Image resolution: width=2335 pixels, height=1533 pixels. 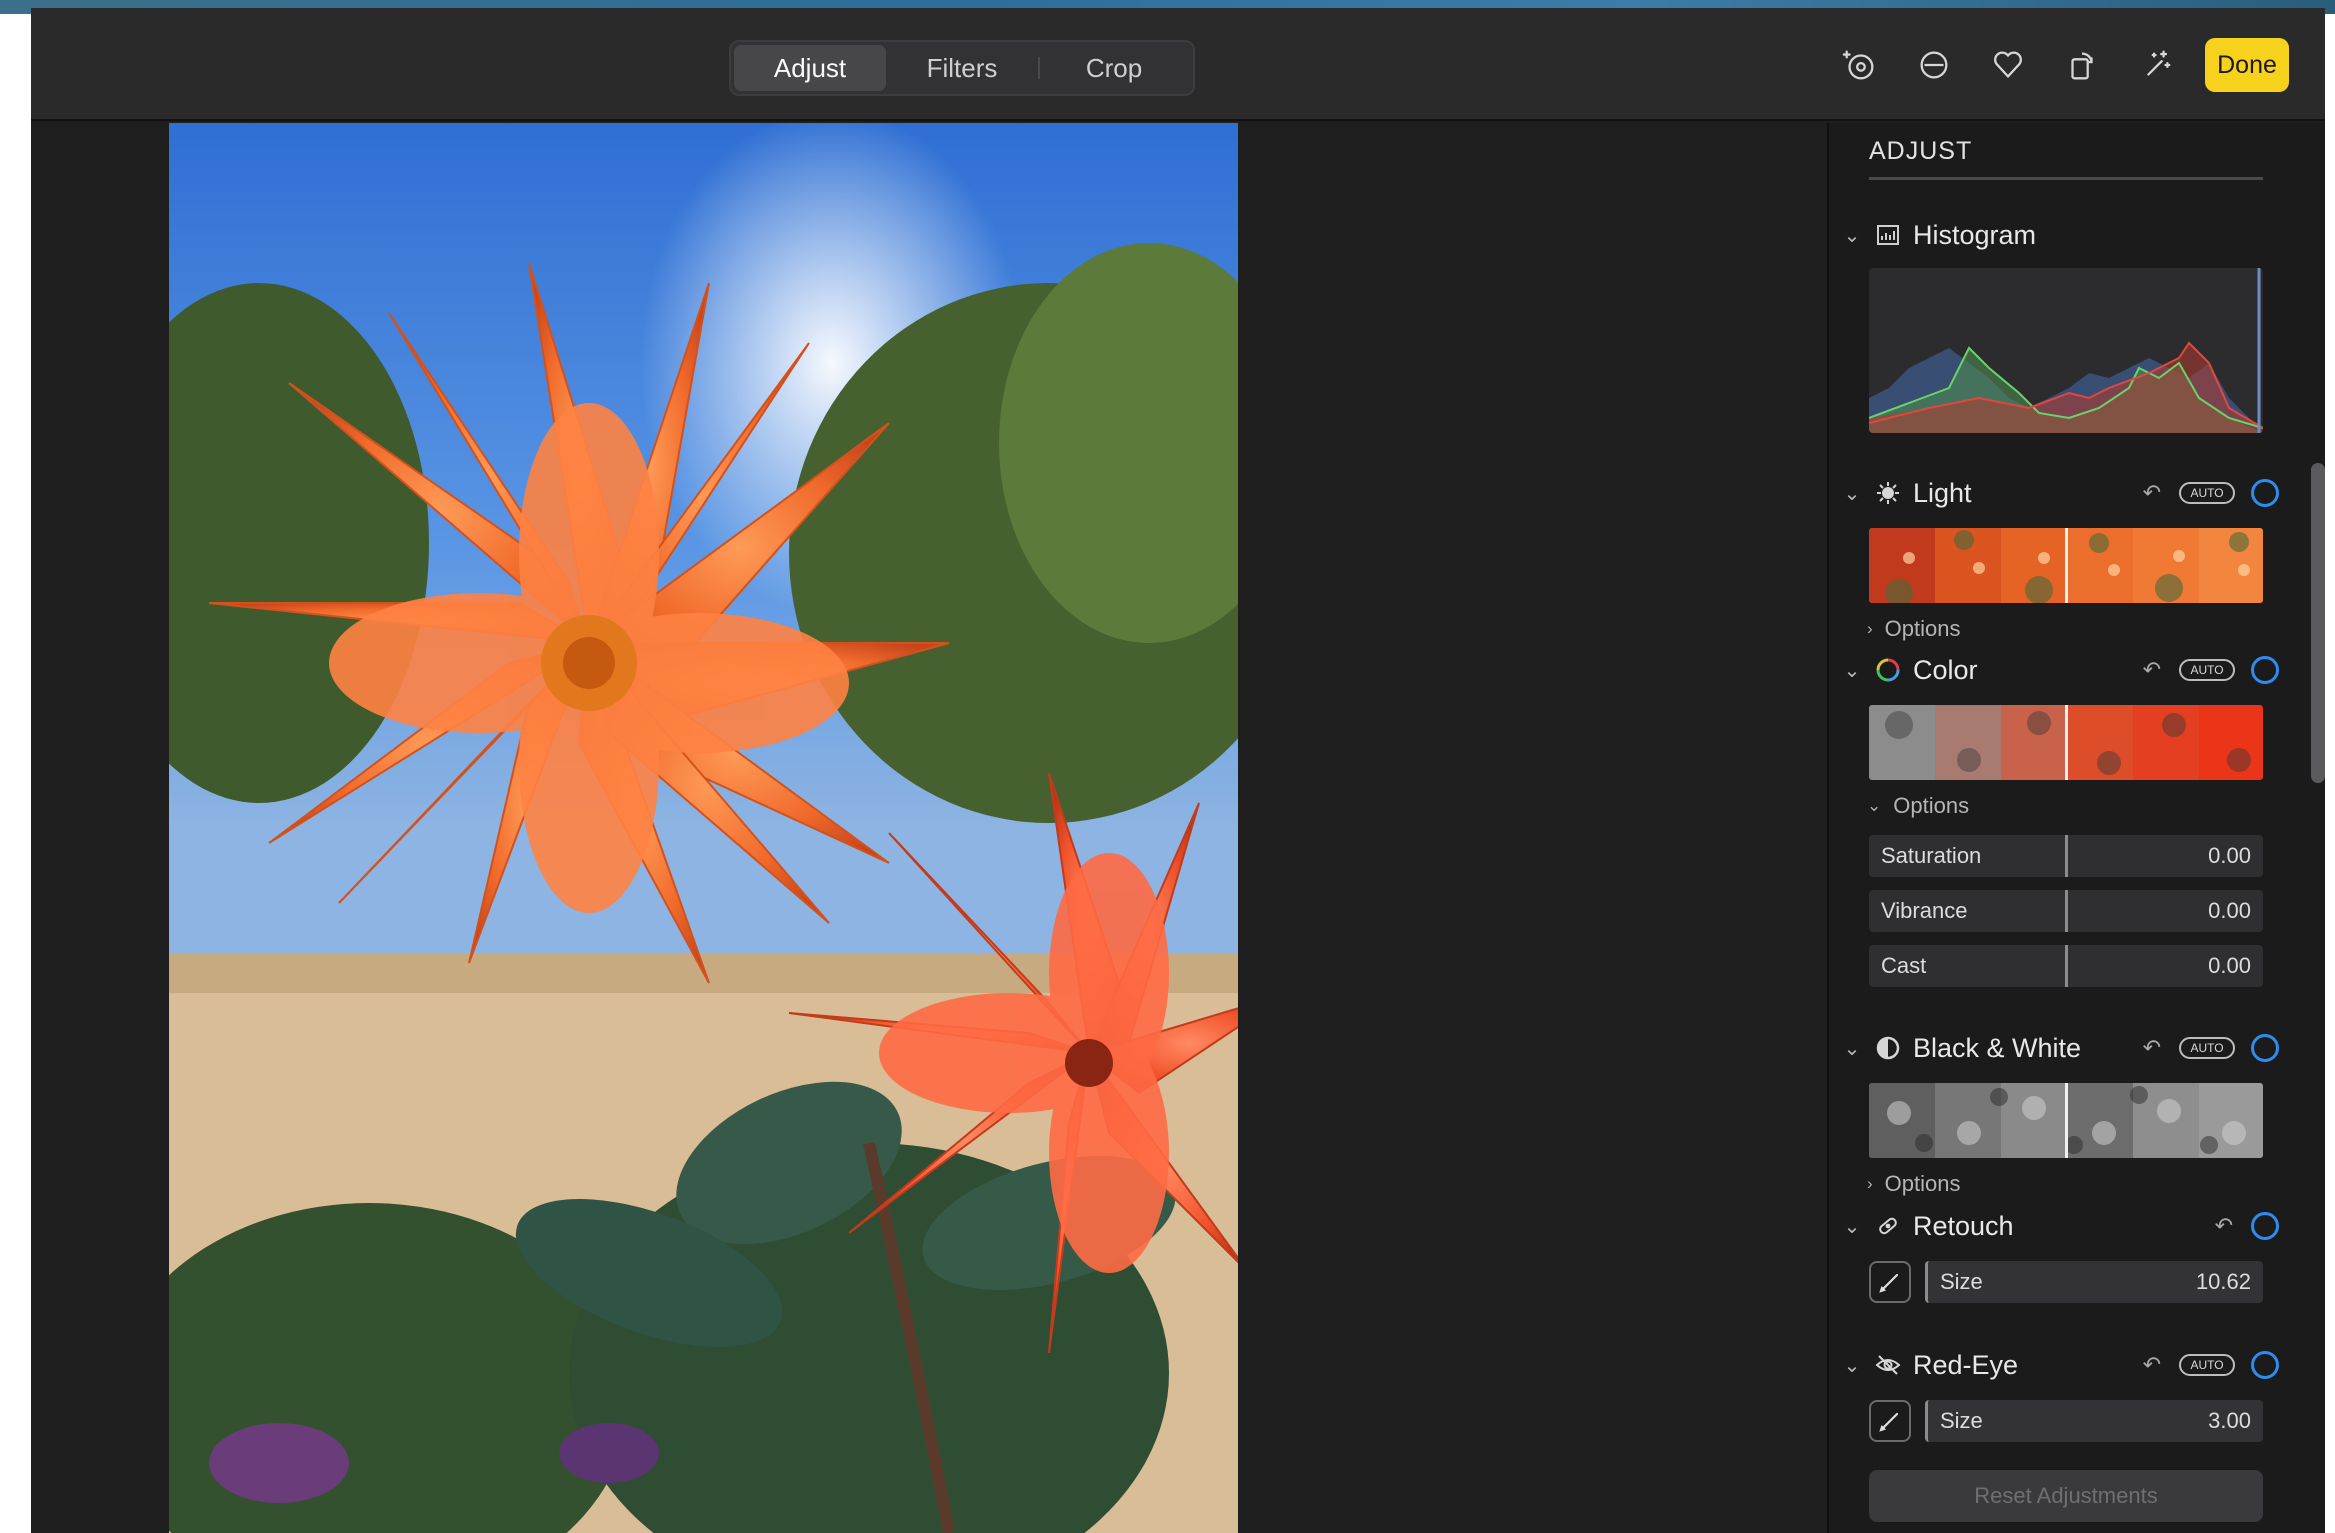 I want to click on done-button: Done, so click(x=2247, y=65).